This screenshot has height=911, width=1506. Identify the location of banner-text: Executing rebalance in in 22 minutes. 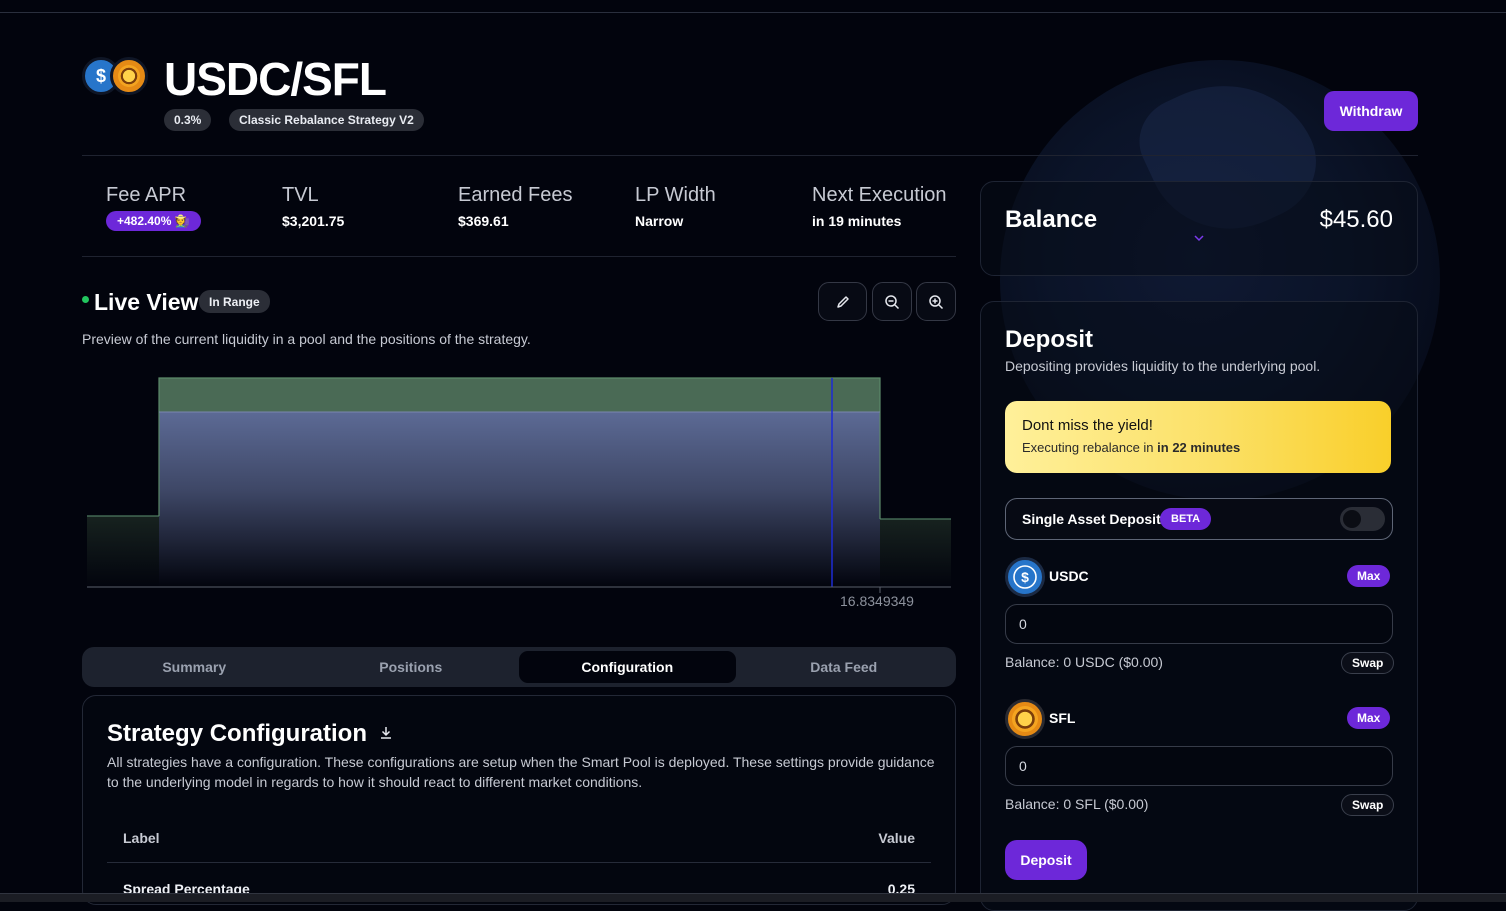
(1131, 447).